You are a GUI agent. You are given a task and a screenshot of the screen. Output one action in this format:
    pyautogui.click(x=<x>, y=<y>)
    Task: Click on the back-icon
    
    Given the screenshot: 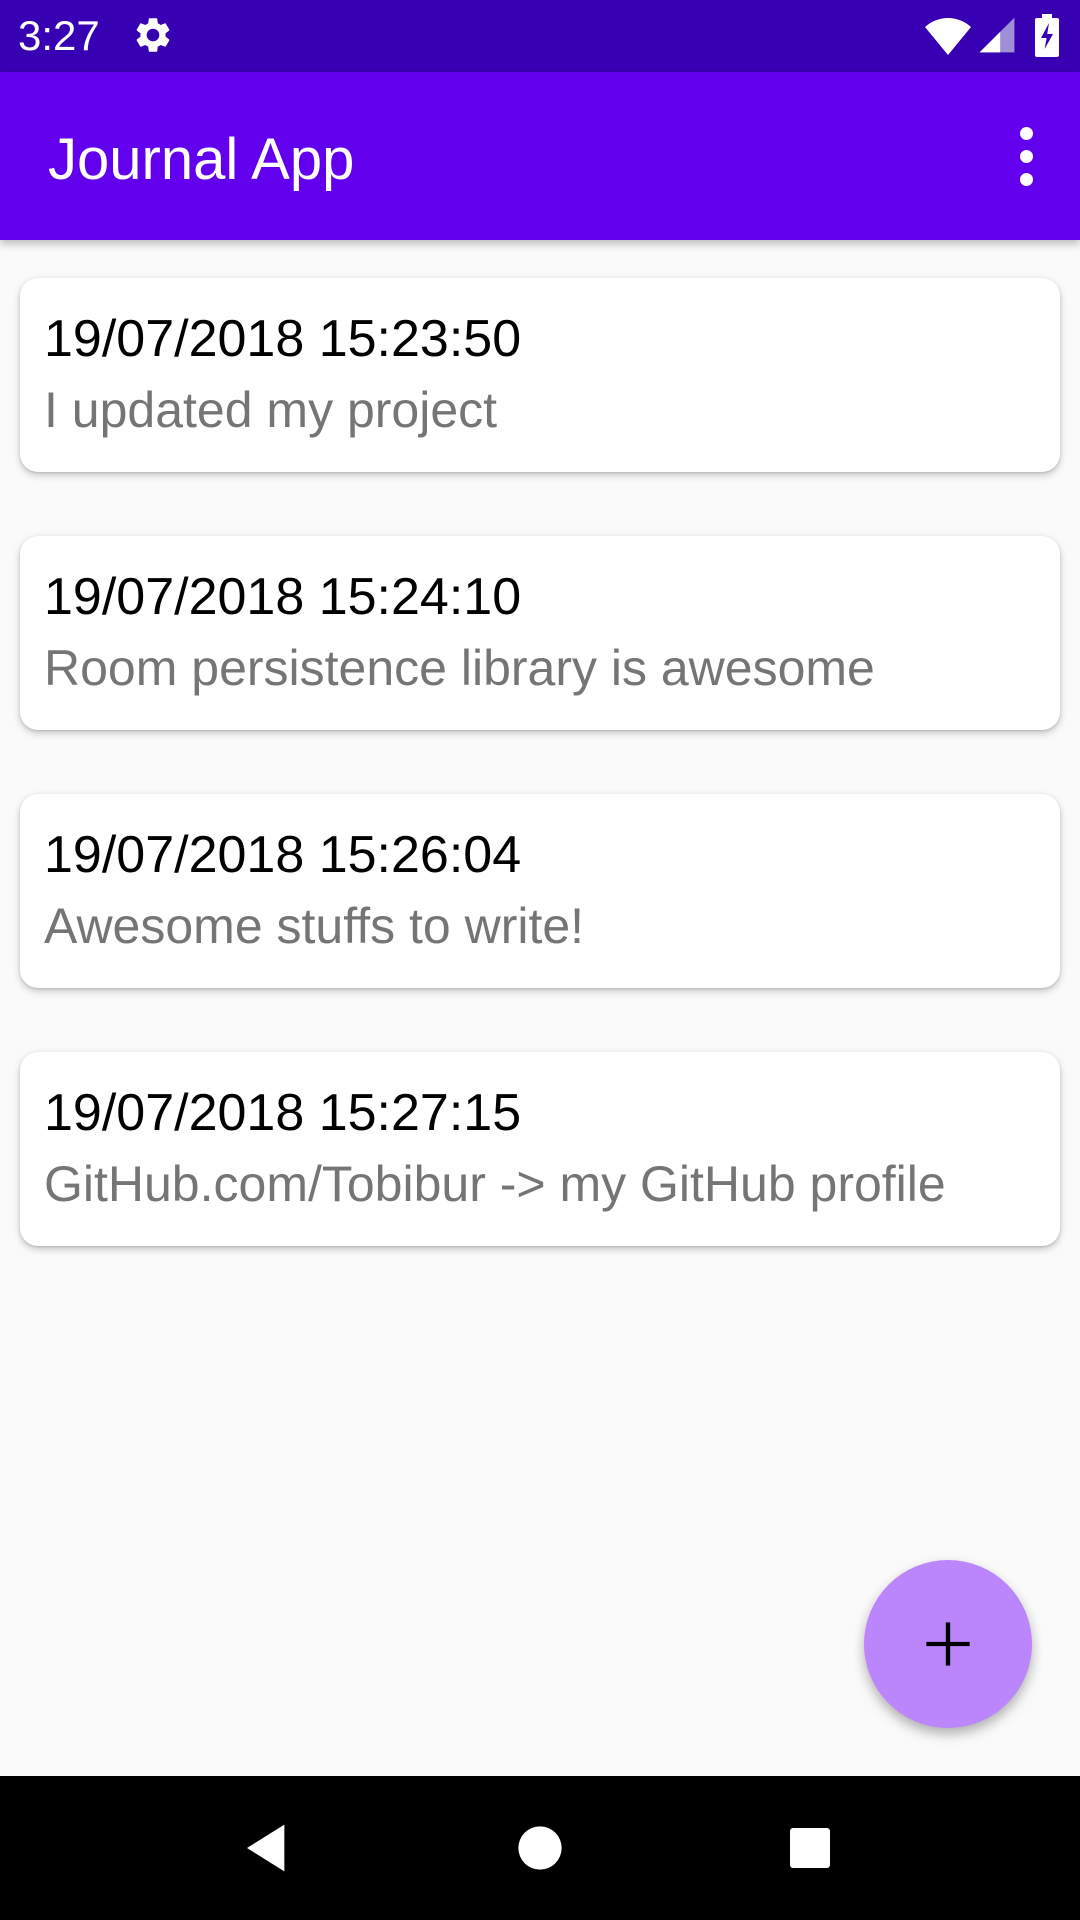 What is the action you would take?
    pyautogui.click(x=268, y=1848)
    